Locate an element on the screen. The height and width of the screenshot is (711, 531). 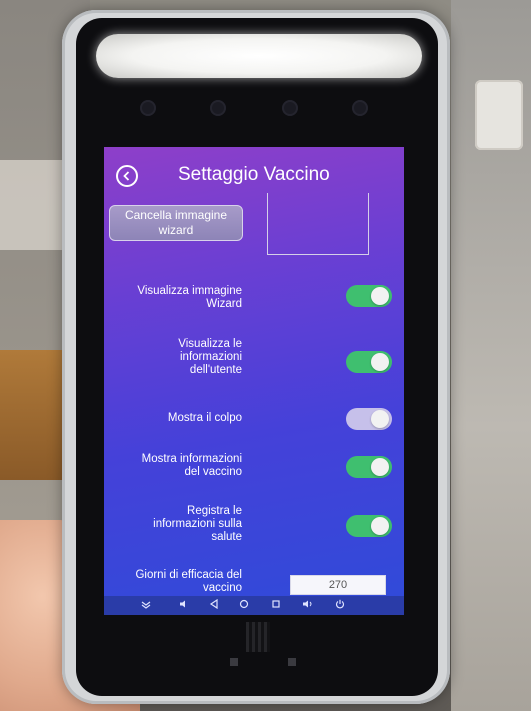
setting-label-show-shot: Mostra il colpo is located at coordinates (204, 418).